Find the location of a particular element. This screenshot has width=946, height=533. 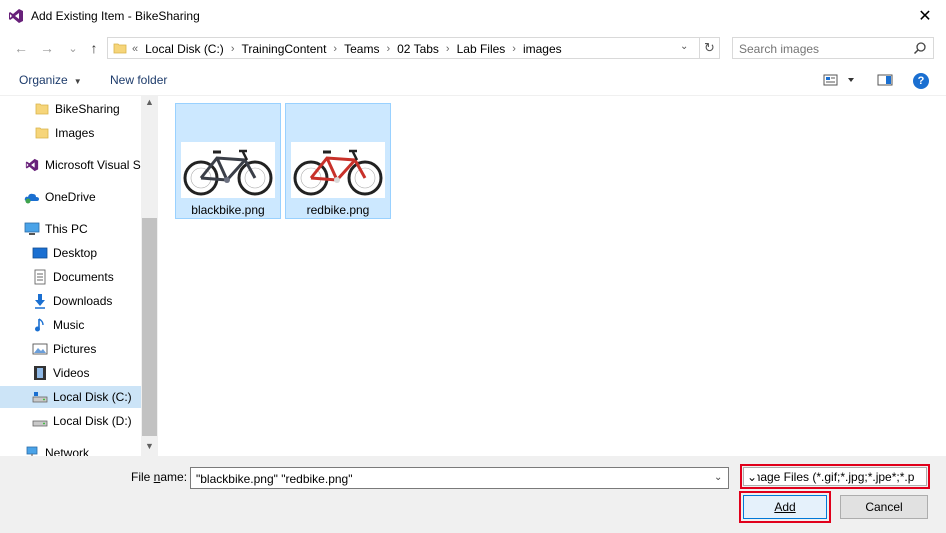

add-button: Add is located at coordinates (785, 507).